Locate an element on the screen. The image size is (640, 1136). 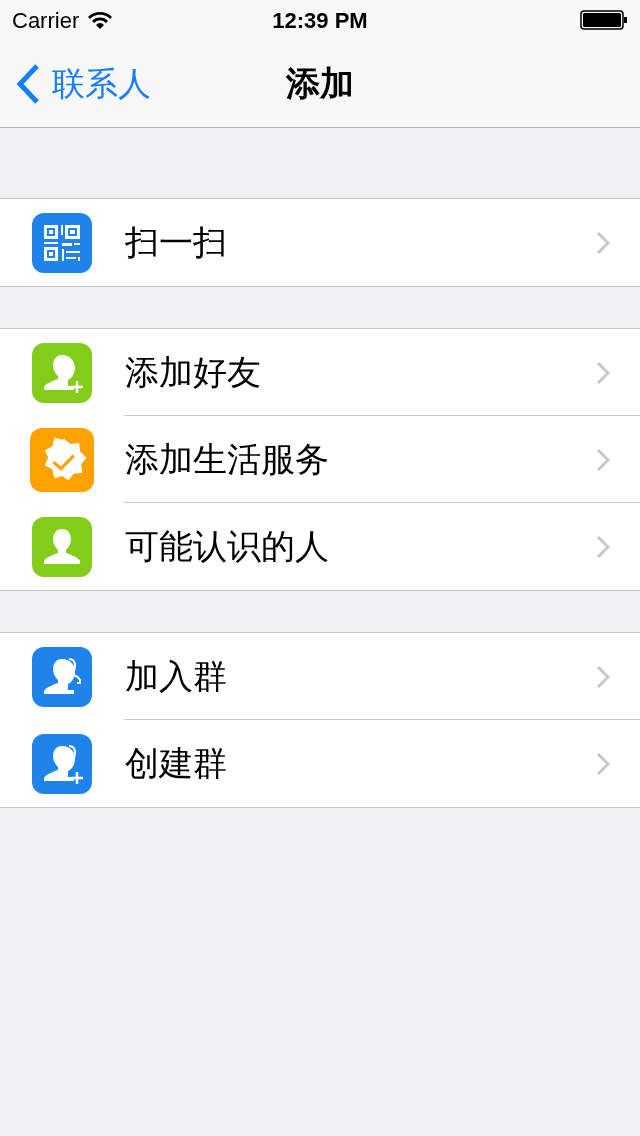
wifi-icon is located at coordinates (100, 20).